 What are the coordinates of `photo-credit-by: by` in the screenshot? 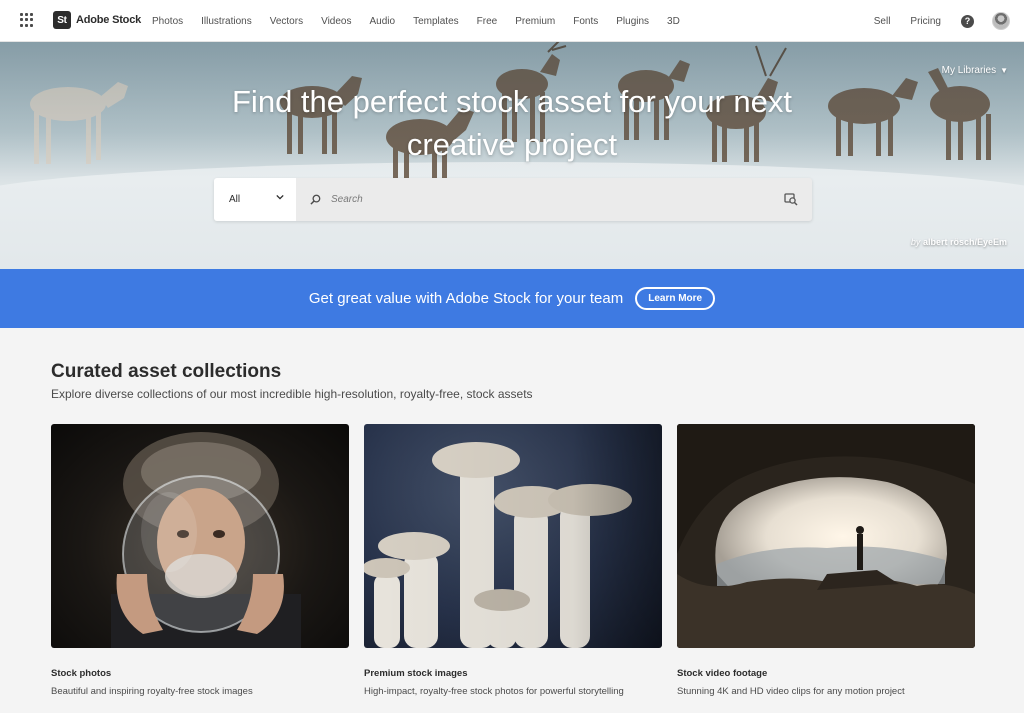 It's located at (915, 242).